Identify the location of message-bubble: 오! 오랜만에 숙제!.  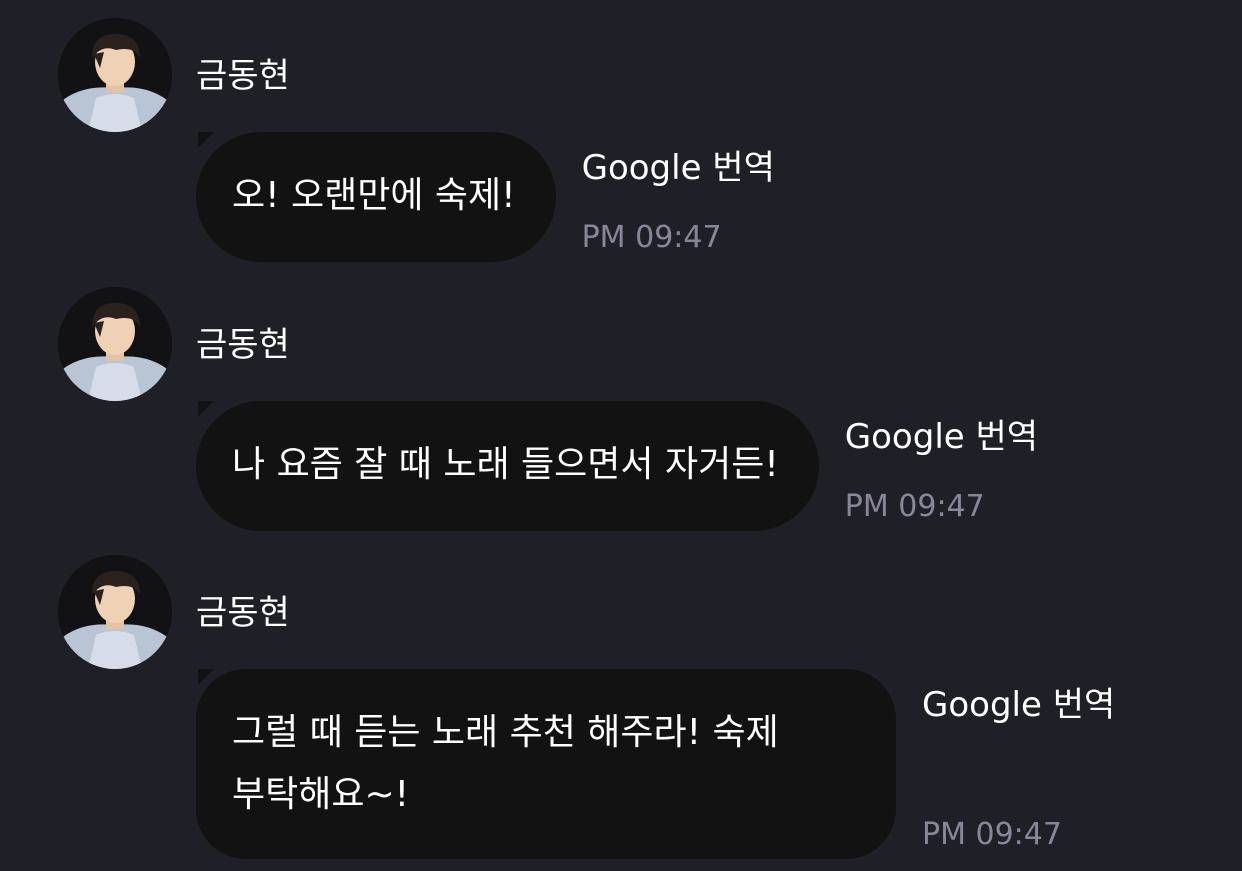
(376, 197).